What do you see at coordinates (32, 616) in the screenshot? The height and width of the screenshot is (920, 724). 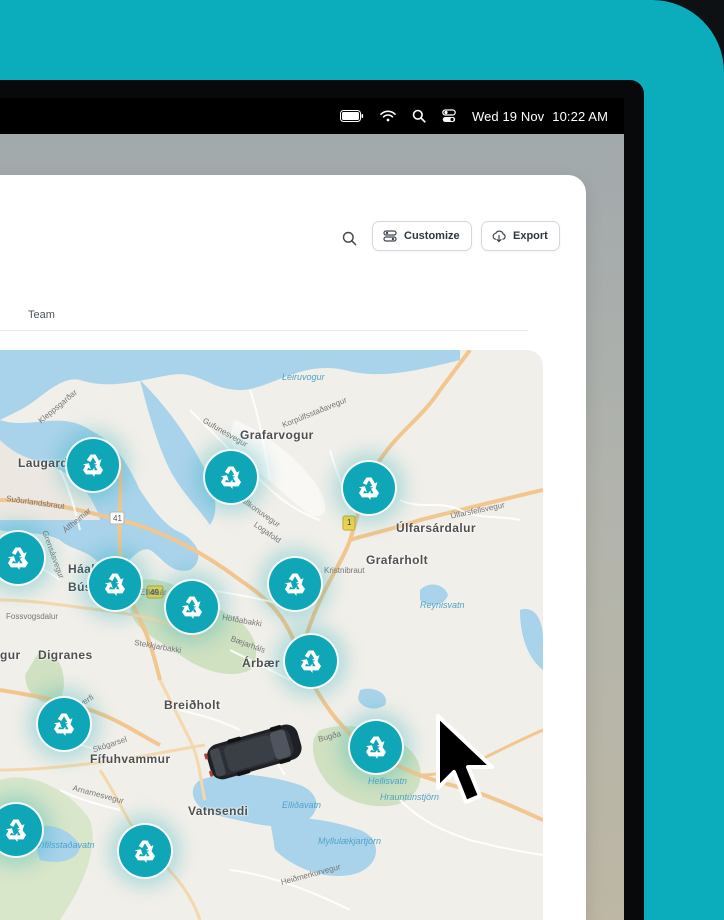 I see `fossvogsdalur-label: Fossvogsdalur` at bounding box center [32, 616].